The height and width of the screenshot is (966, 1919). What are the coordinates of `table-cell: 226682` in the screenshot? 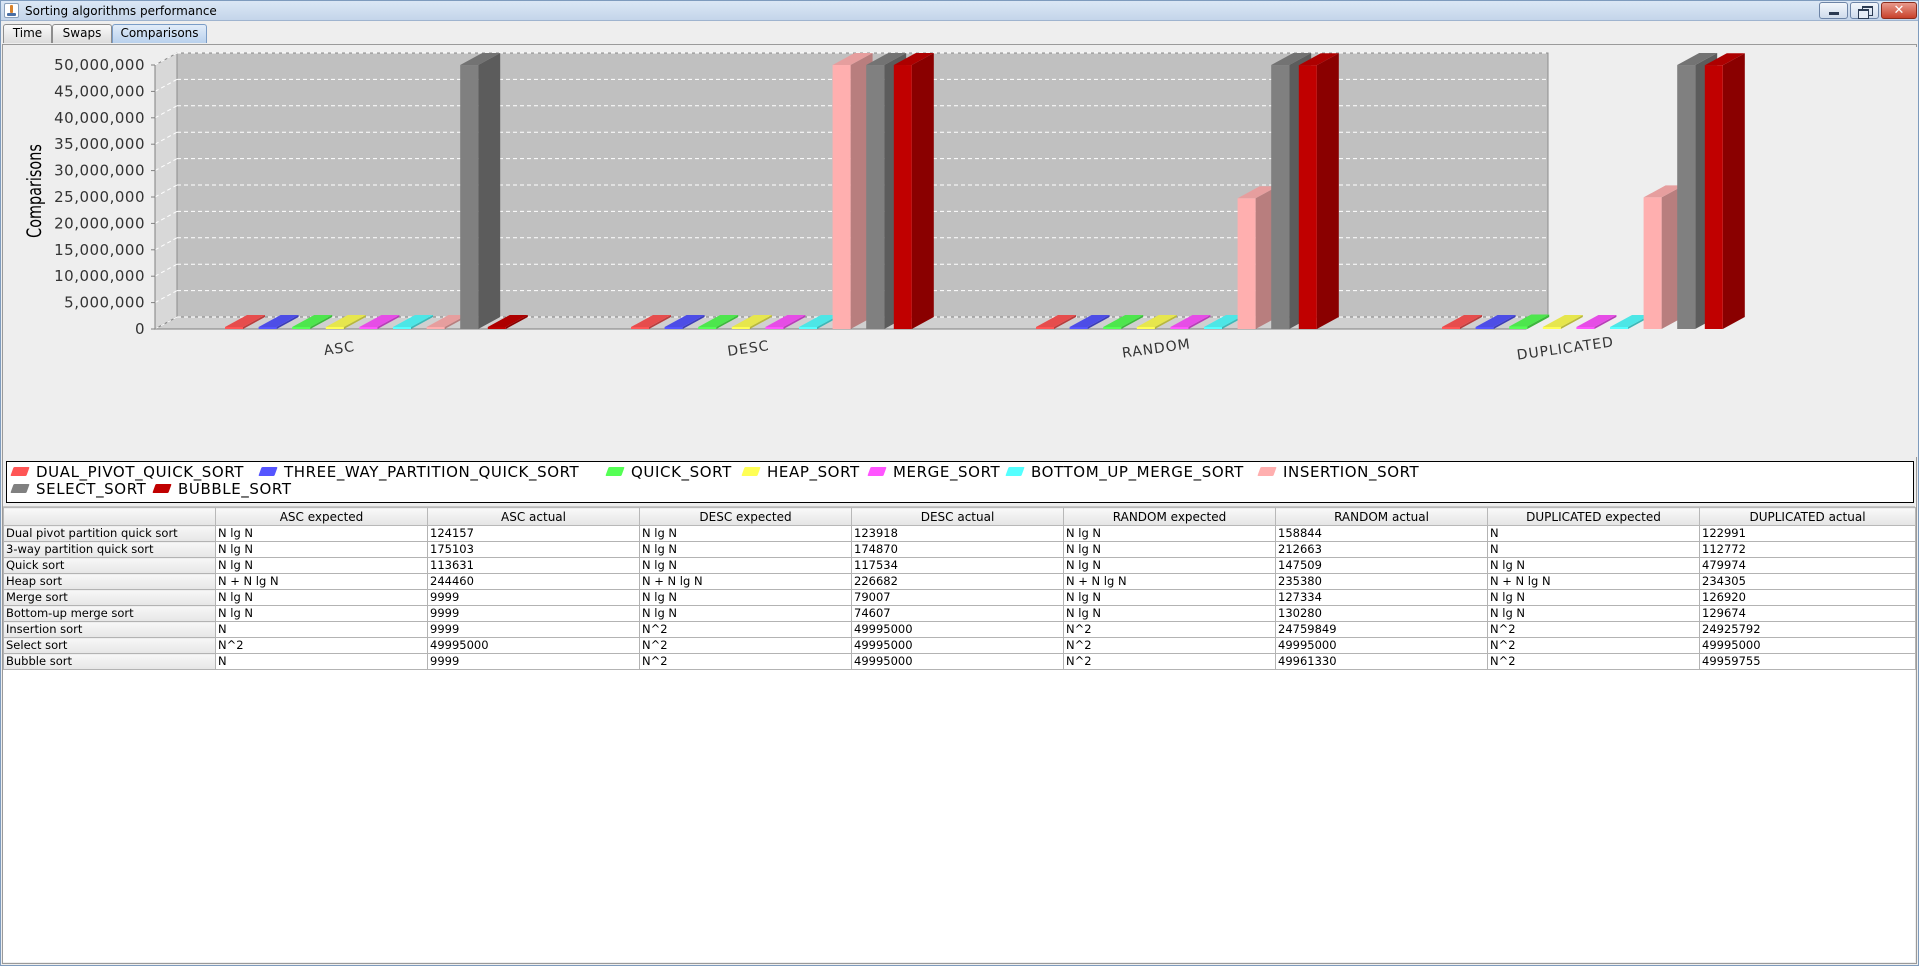 It's located at (957, 581).